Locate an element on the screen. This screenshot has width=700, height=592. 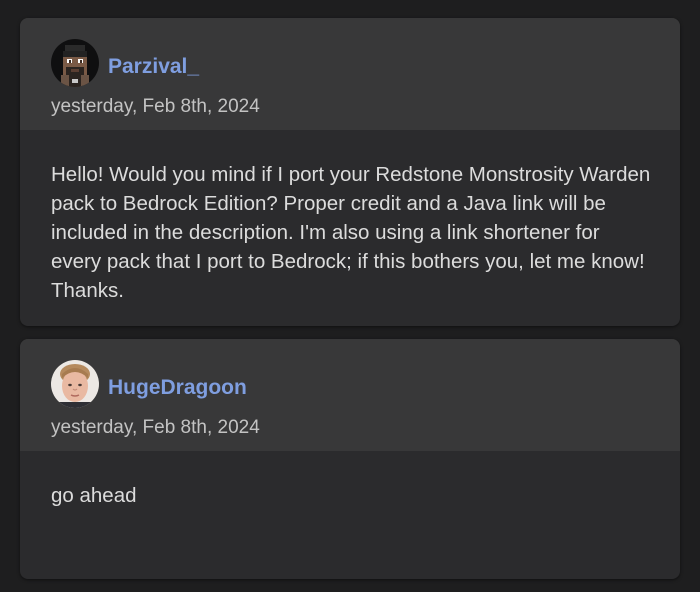
comment-username: HugeDragoon is located at coordinates (177, 388).